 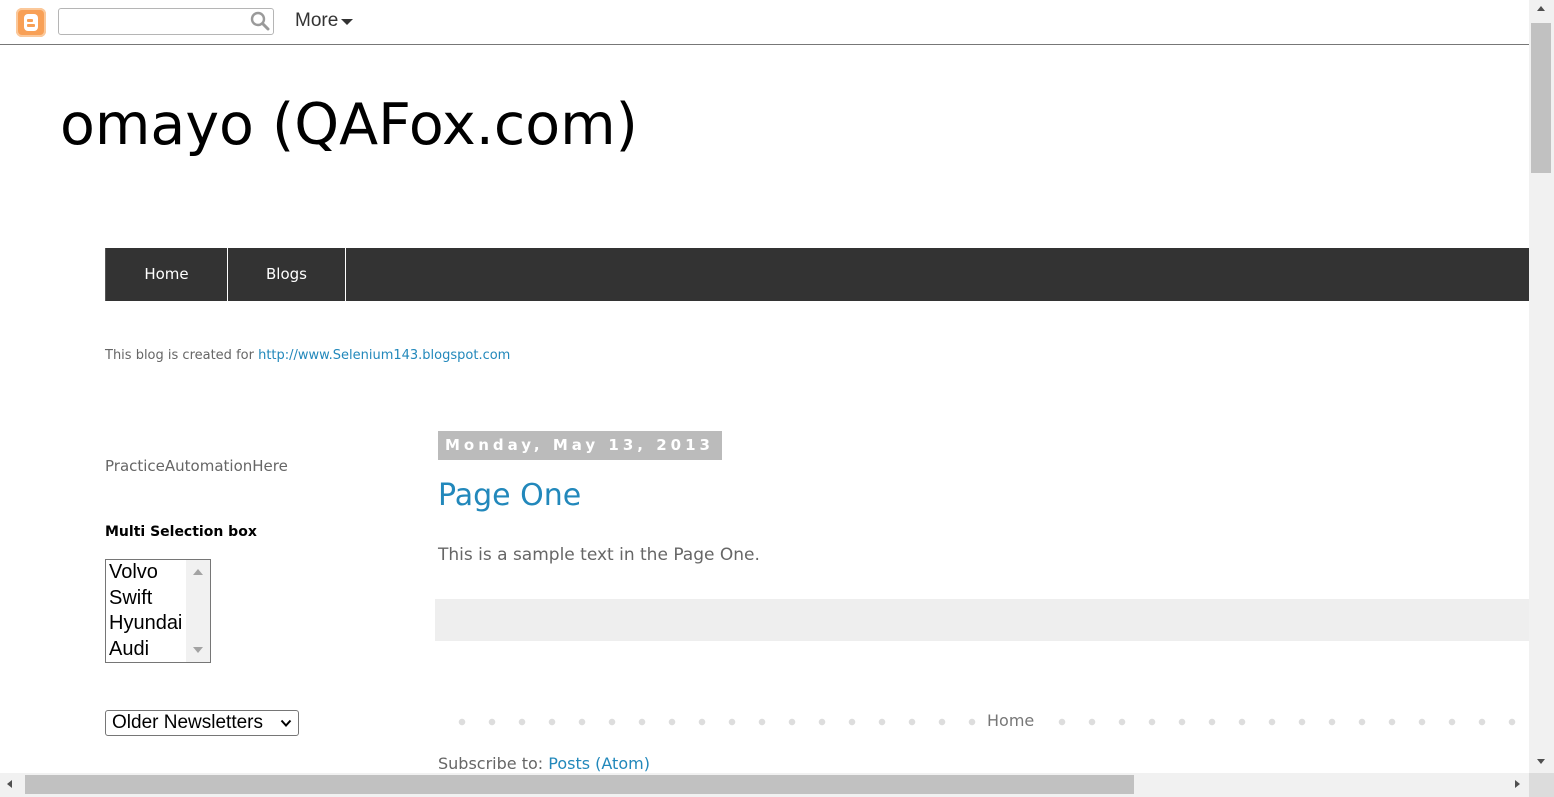 What do you see at coordinates (1541, 98) in the screenshot?
I see `vertical-scrollbar-thumb` at bounding box center [1541, 98].